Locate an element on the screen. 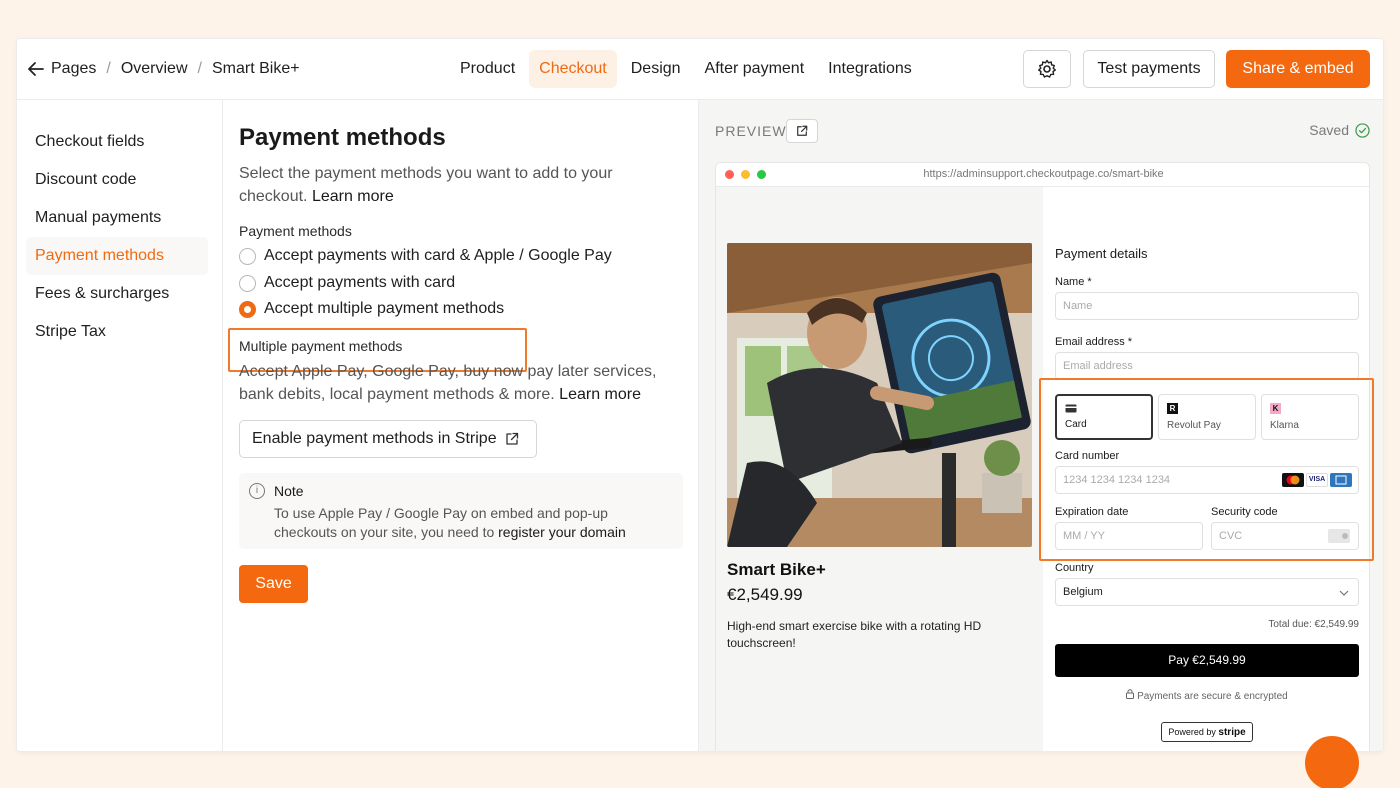  secure-text: Payments are secure & encrypted is located at coordinates (1212, 696).